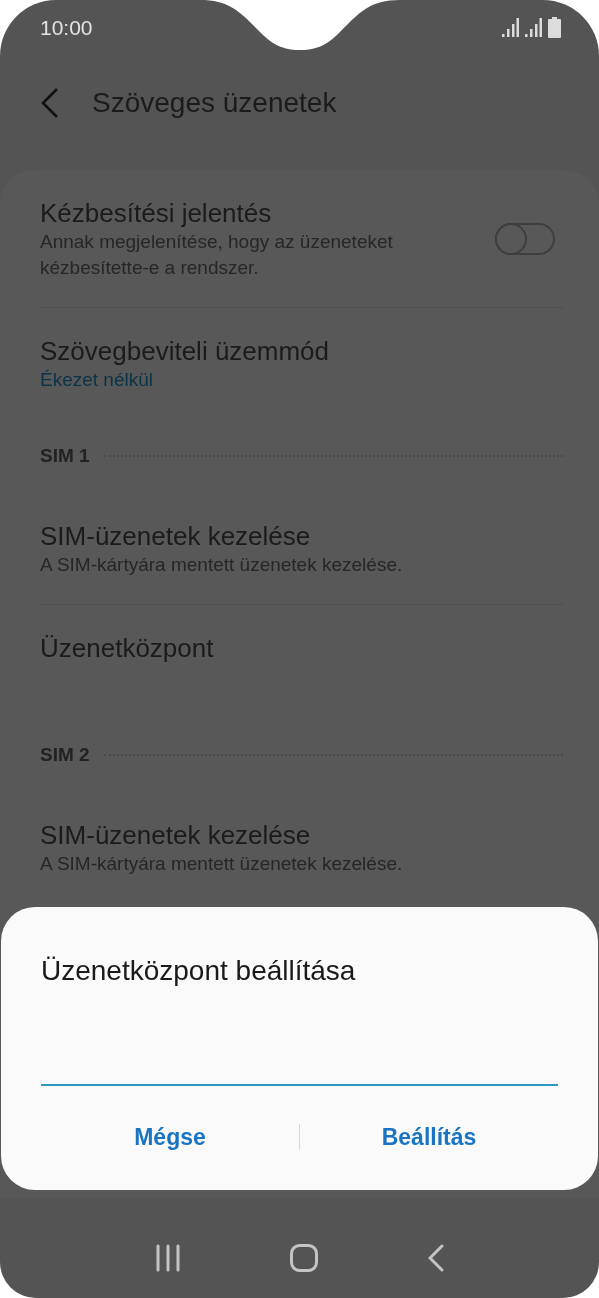 This screenshot has height=1298, width=599. I want to click on settings-item: Szövegbeviteli üzemmód Ékezet nélkül, so click(301, 363).